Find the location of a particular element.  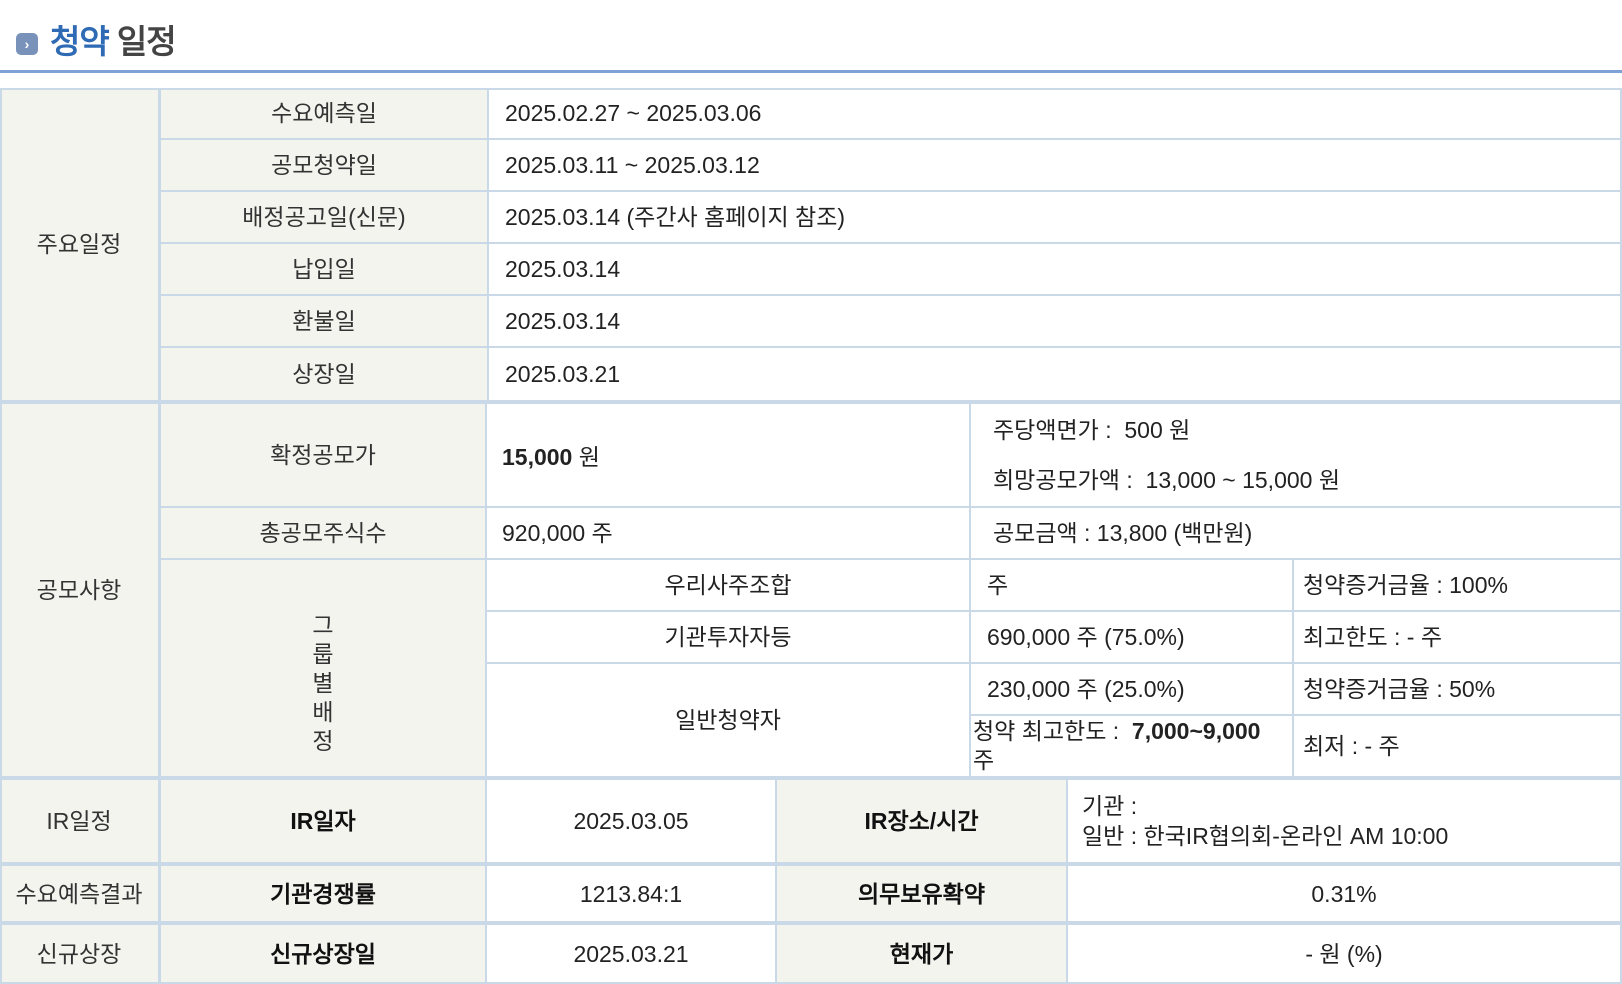

allocation-employee-note: 청약증거금율 : 100% is located at coordinates (1458, 586).